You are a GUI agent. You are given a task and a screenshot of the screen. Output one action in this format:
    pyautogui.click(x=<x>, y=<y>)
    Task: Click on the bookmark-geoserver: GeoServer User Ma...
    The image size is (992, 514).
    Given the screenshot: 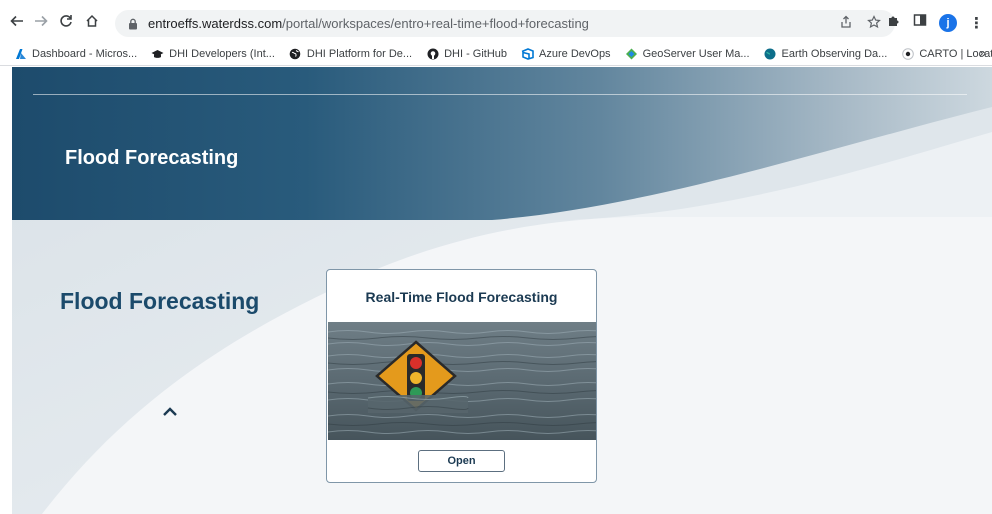 What is the action you would take?
    pyautogui.click(x=687, y=53)
    